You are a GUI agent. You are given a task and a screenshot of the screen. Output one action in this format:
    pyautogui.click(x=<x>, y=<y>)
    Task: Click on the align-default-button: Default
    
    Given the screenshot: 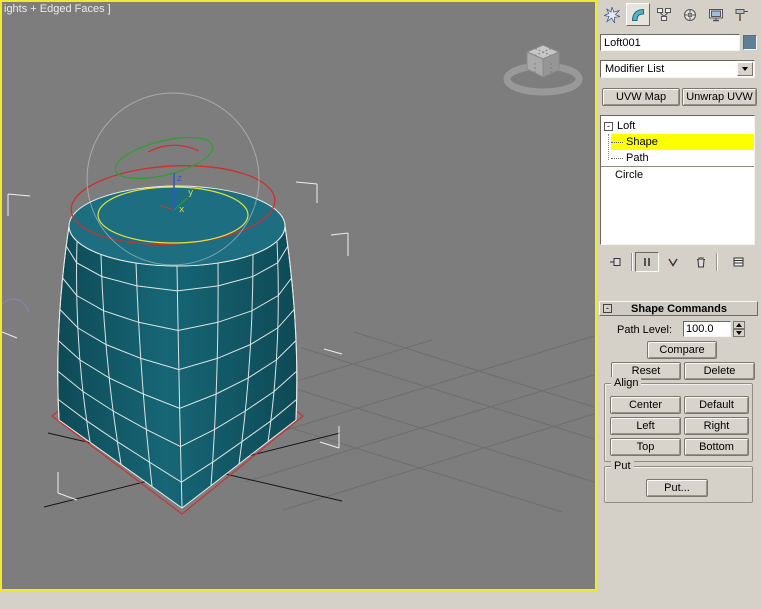 What is the action you would take?
    pyautogui.click(x=716, y=405)
    